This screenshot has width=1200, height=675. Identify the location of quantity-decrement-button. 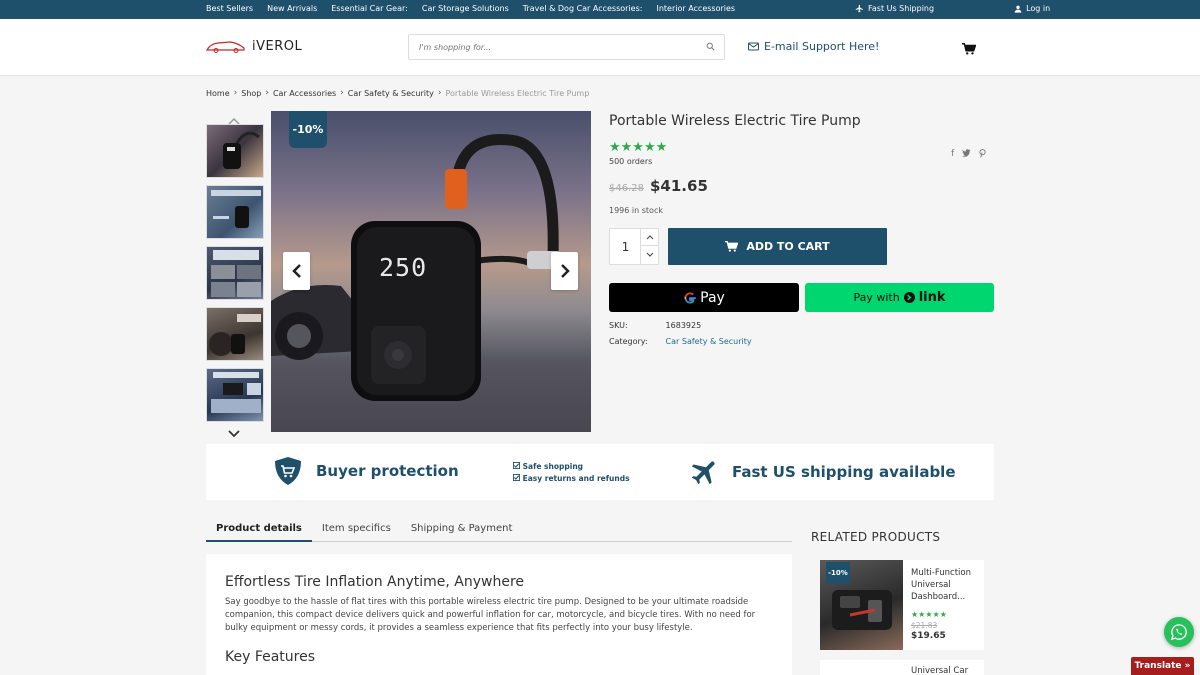
(649, 254).